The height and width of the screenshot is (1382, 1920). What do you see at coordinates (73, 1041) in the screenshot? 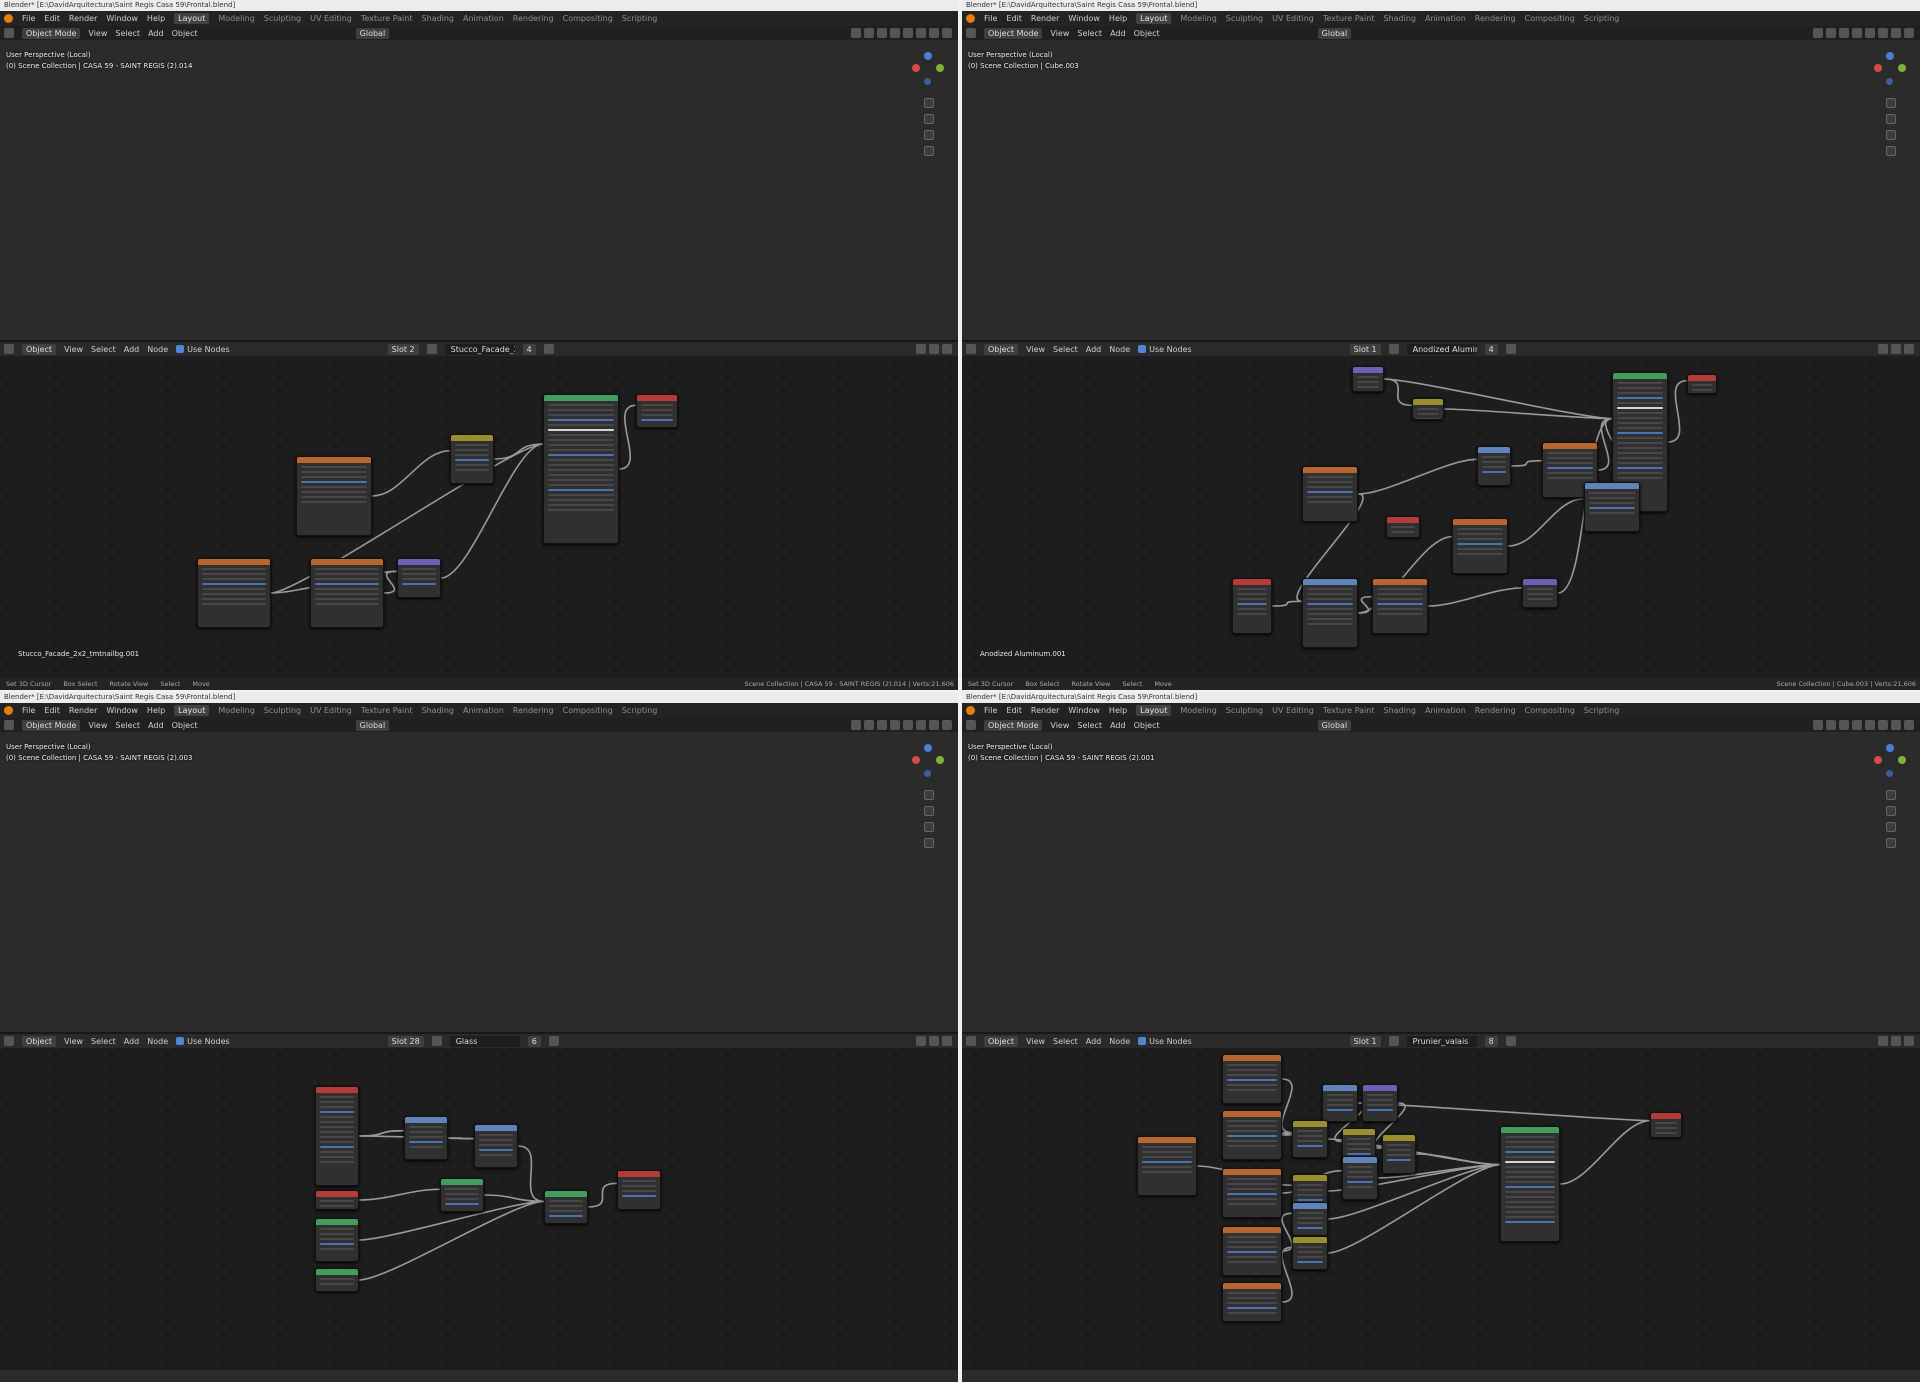
I see `node-menu-view: View` at bounding box center [73, 1041].